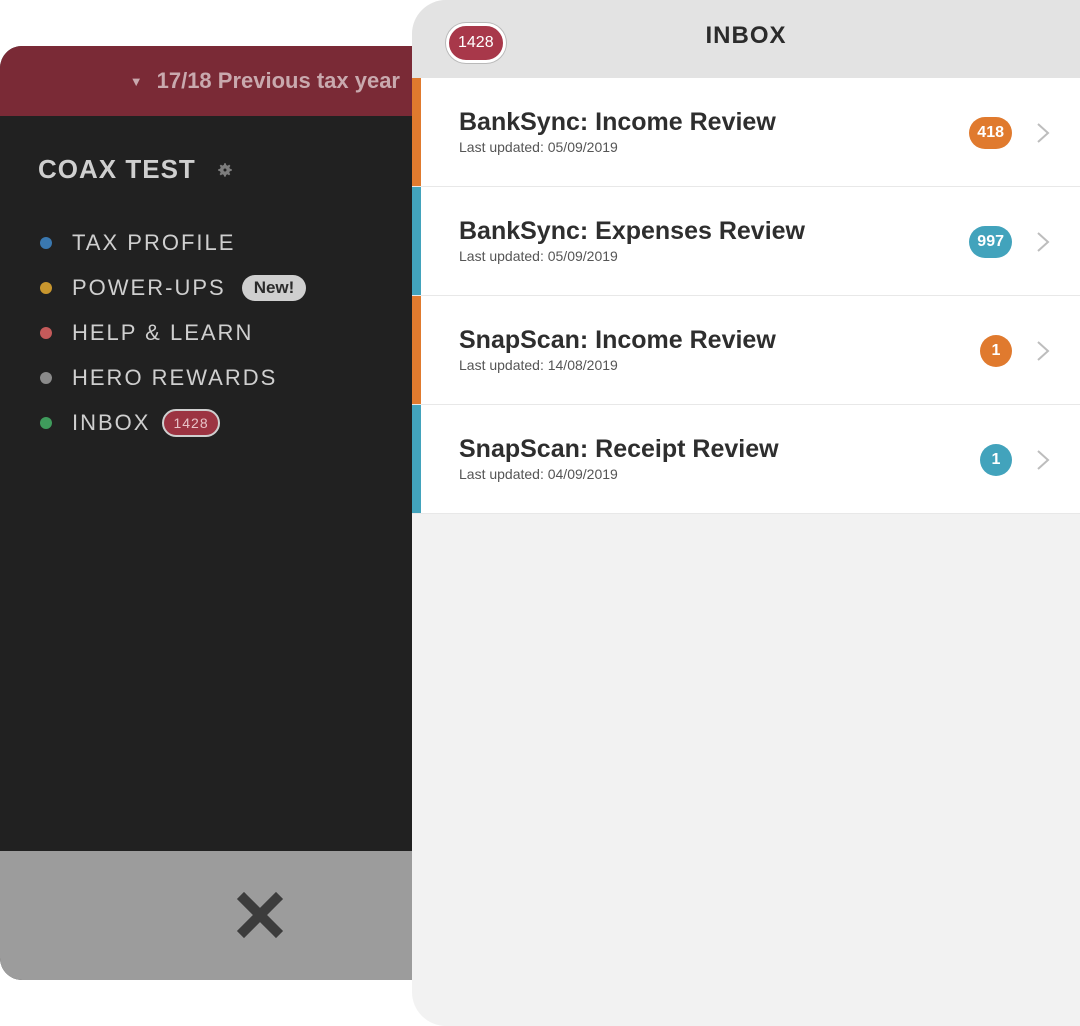  Describe the element at coordinates (260, 915) in the screenshot. I see `close-icon` at that location.